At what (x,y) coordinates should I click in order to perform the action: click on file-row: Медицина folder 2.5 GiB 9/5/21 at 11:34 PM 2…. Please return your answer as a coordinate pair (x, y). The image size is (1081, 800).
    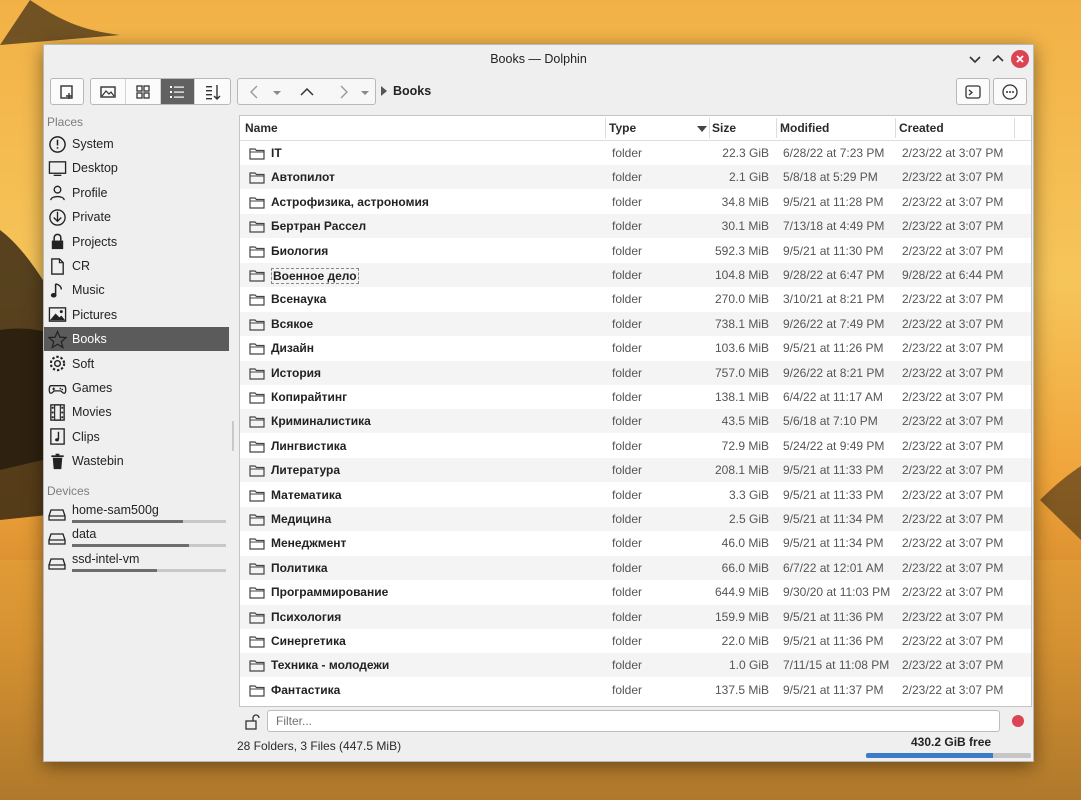
    Looking at the image, I should click on (635, 519).